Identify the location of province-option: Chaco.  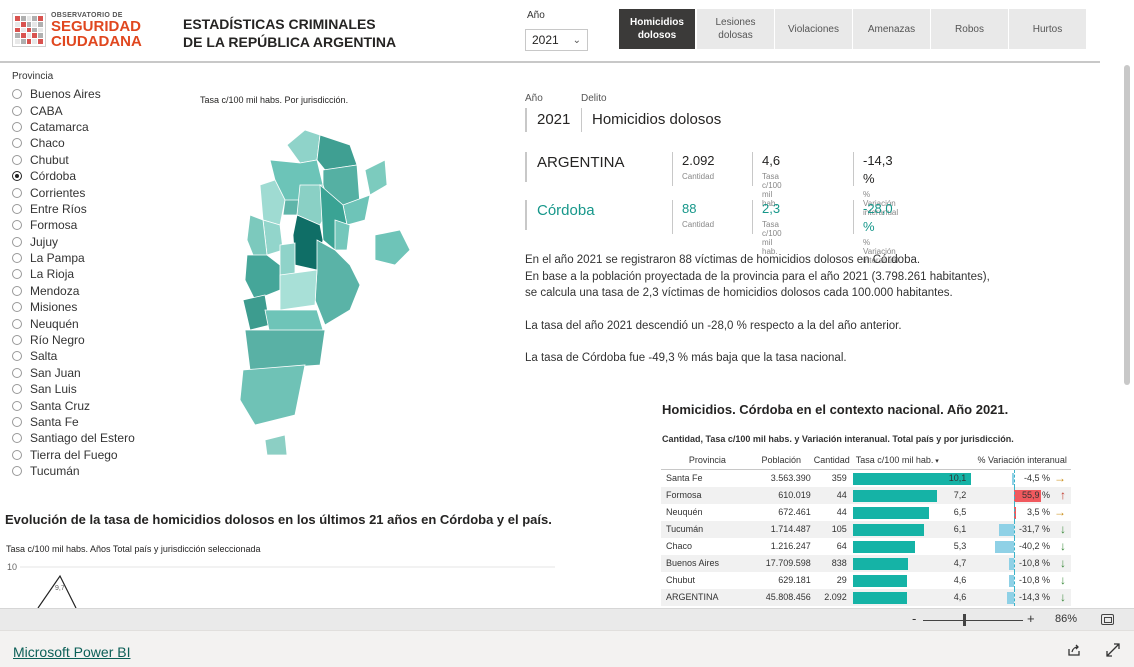
(73, 143).